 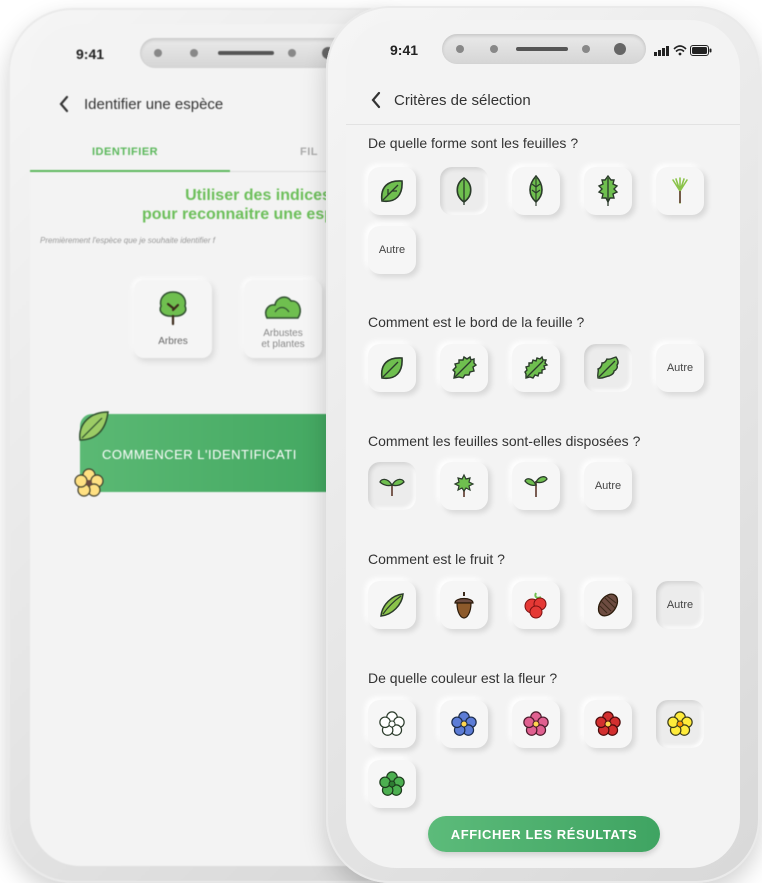 I want to click on option-flower-pink, so click(x=536, y=724).